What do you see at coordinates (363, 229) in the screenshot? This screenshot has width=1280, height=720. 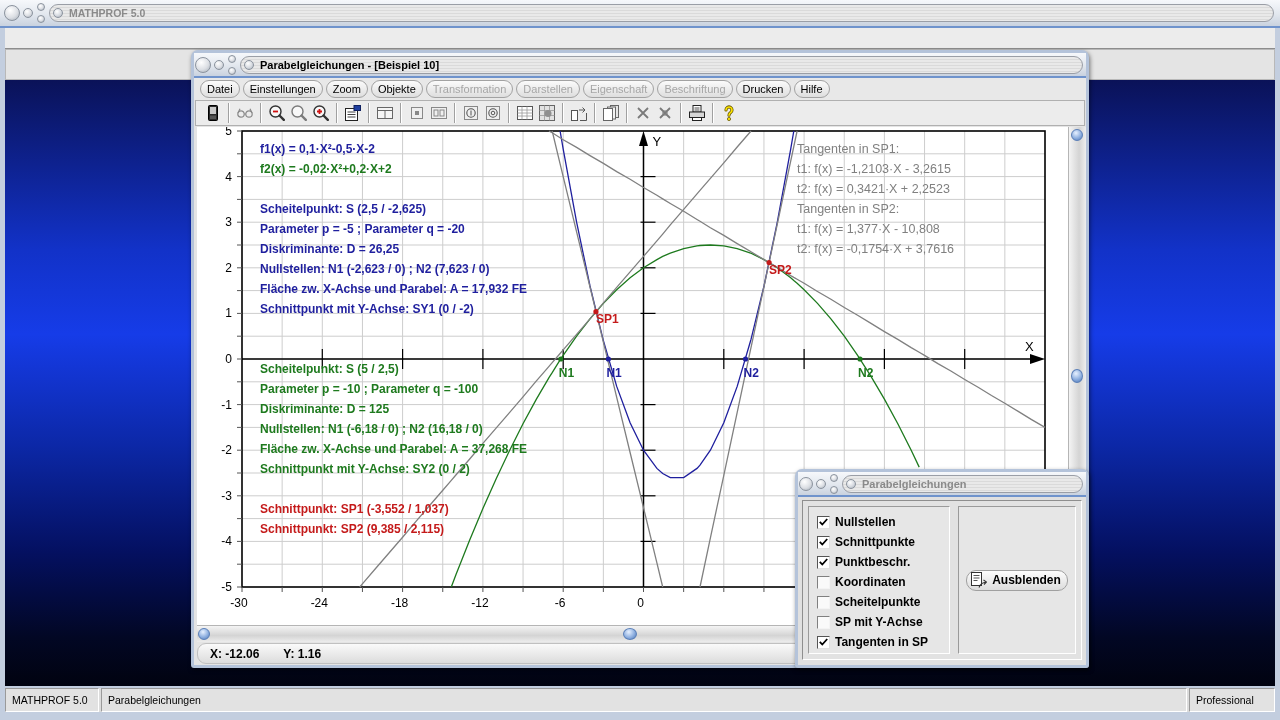 I see `result-text: Parameter p = -5 ; Parameter q = -20` at bounding box center [363, 229].